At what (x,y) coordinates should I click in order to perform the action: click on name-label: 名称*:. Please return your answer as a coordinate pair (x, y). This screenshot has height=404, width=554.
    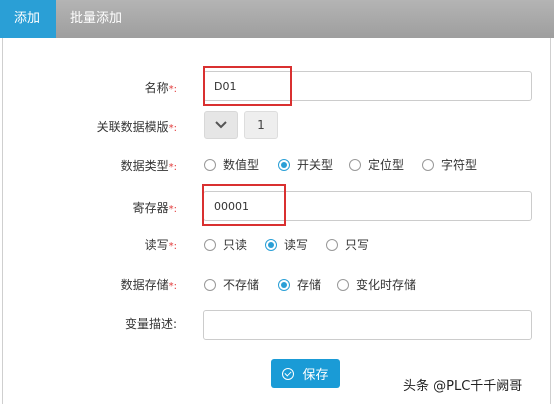
    Looking at the image, I should click on (160, 88).